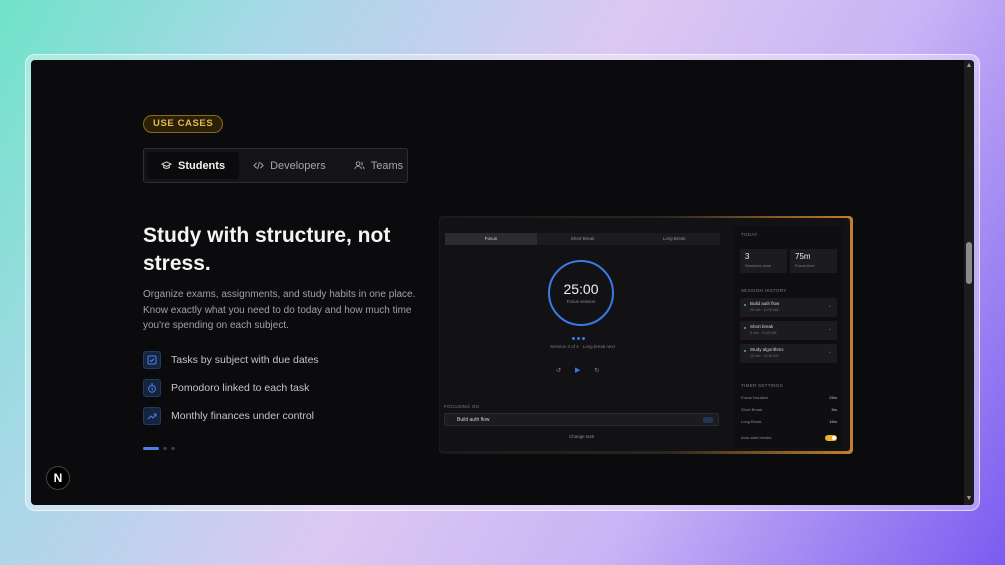  Describe the element at coordinates (969, 499) in the screenshot. I see `scroll-down-icon: ▼` at that location.